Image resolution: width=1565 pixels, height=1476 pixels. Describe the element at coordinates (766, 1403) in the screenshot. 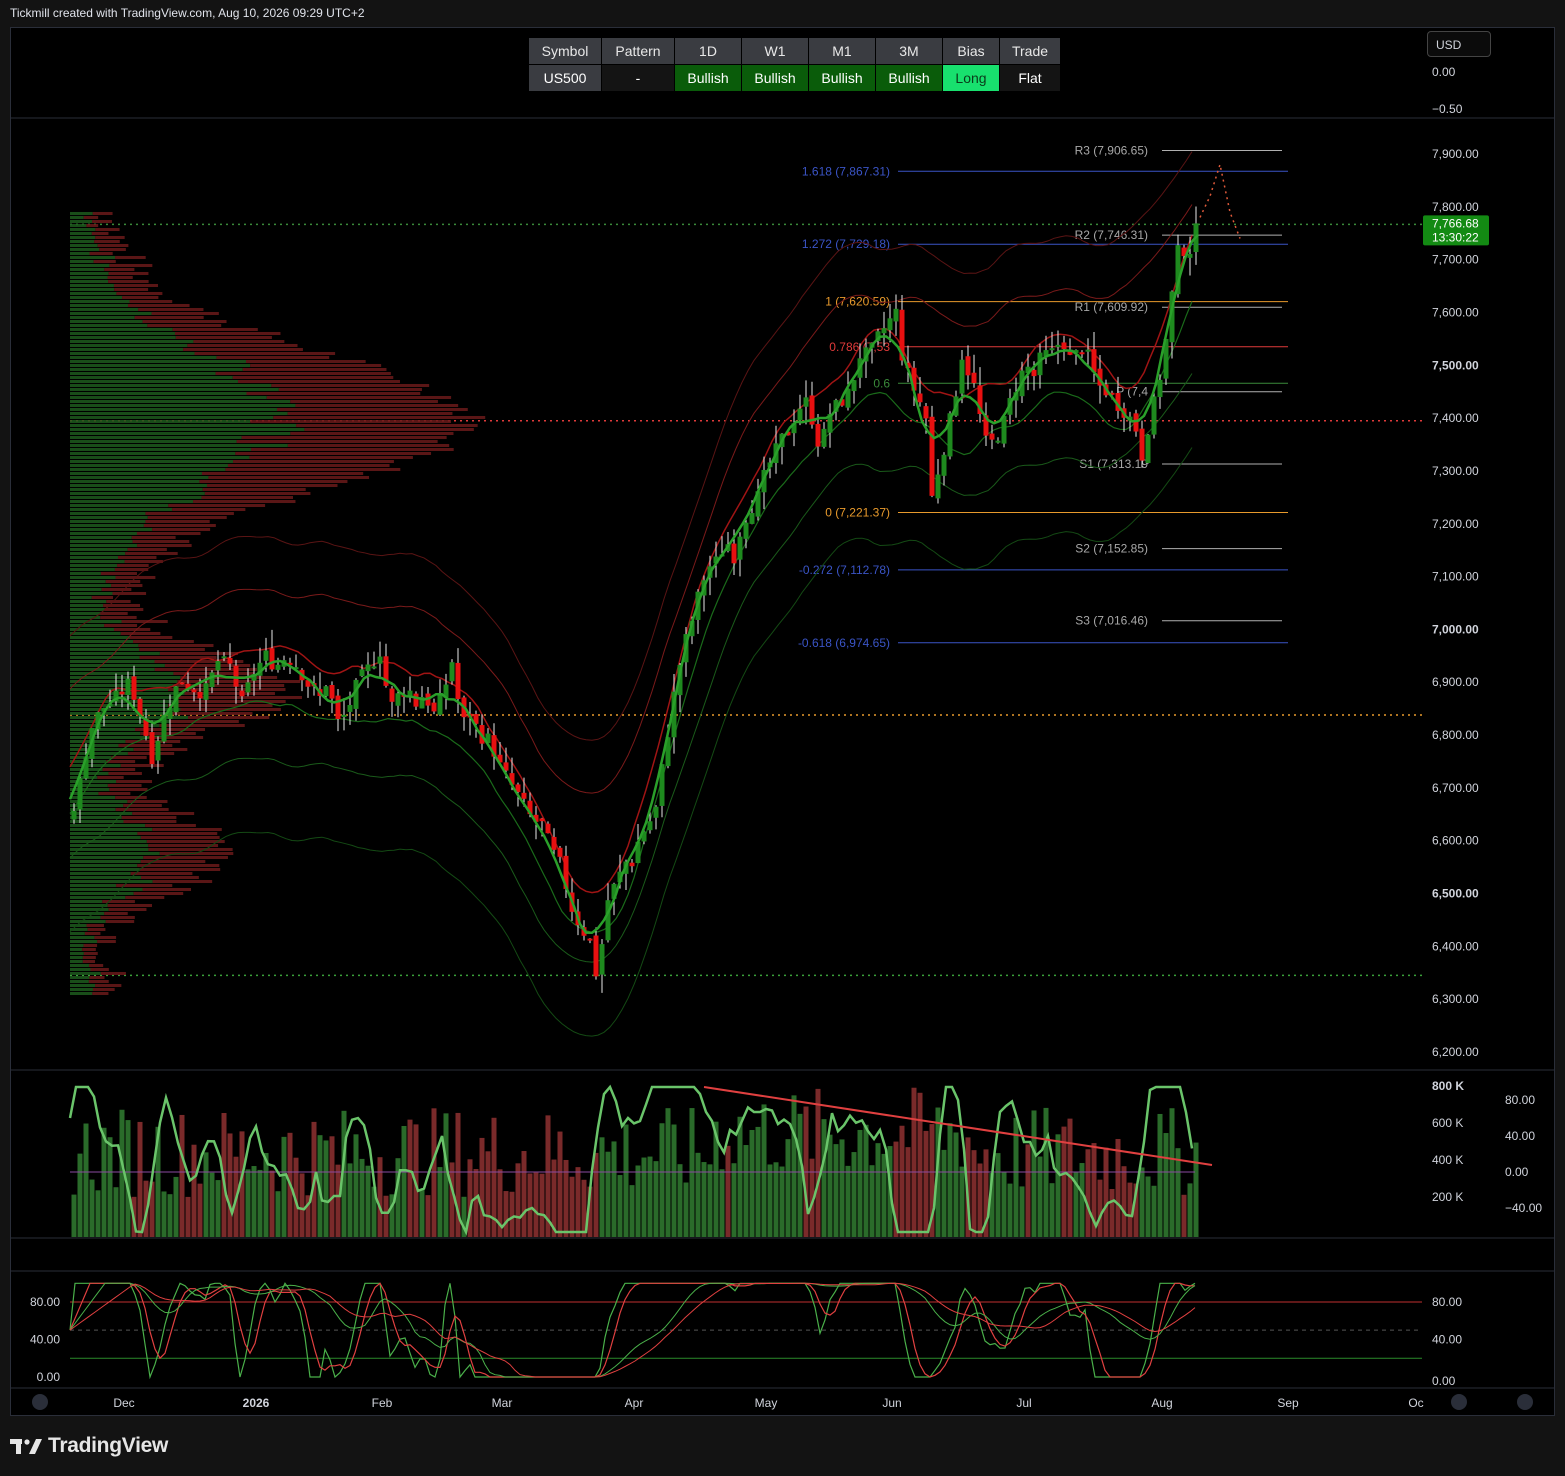

I see `time-axis-label: May` at that location.